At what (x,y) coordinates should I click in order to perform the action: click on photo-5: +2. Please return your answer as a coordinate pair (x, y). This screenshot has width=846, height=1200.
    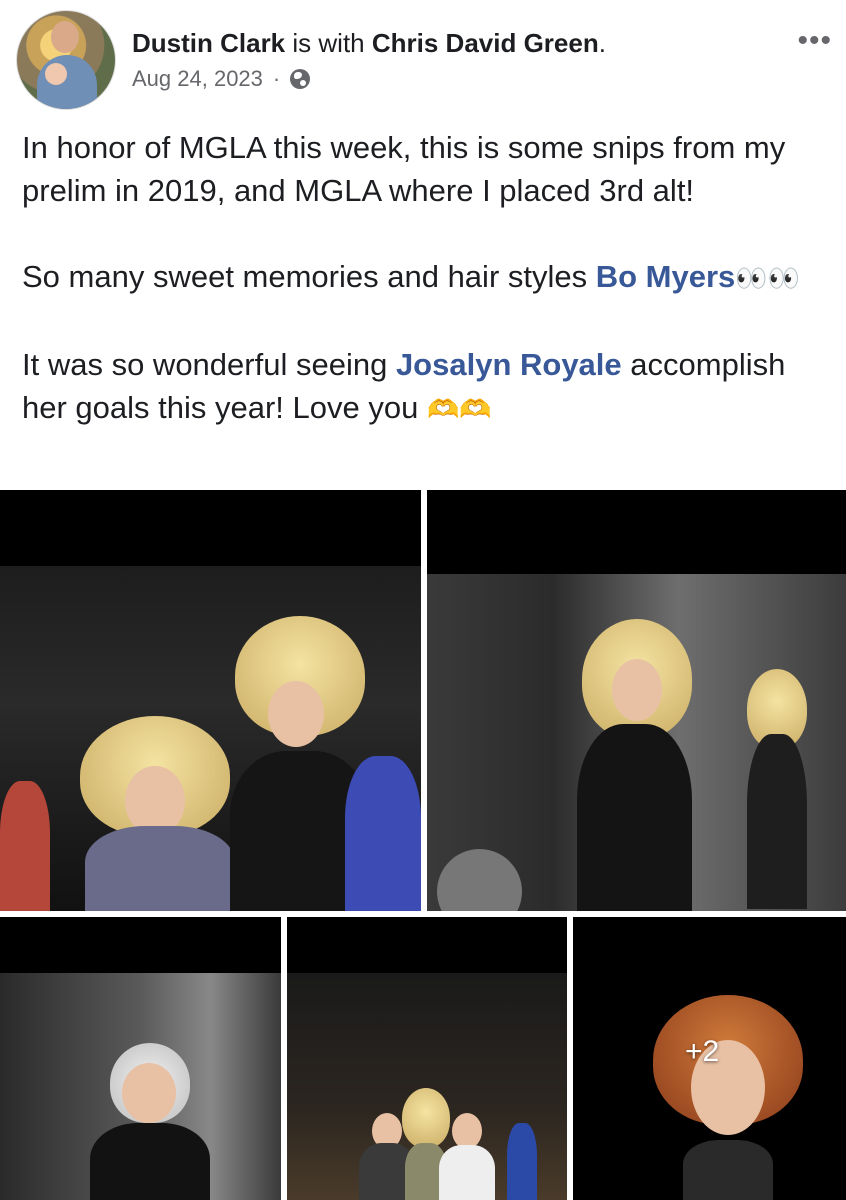
    Looking at the image, I should click on (709, 1058).